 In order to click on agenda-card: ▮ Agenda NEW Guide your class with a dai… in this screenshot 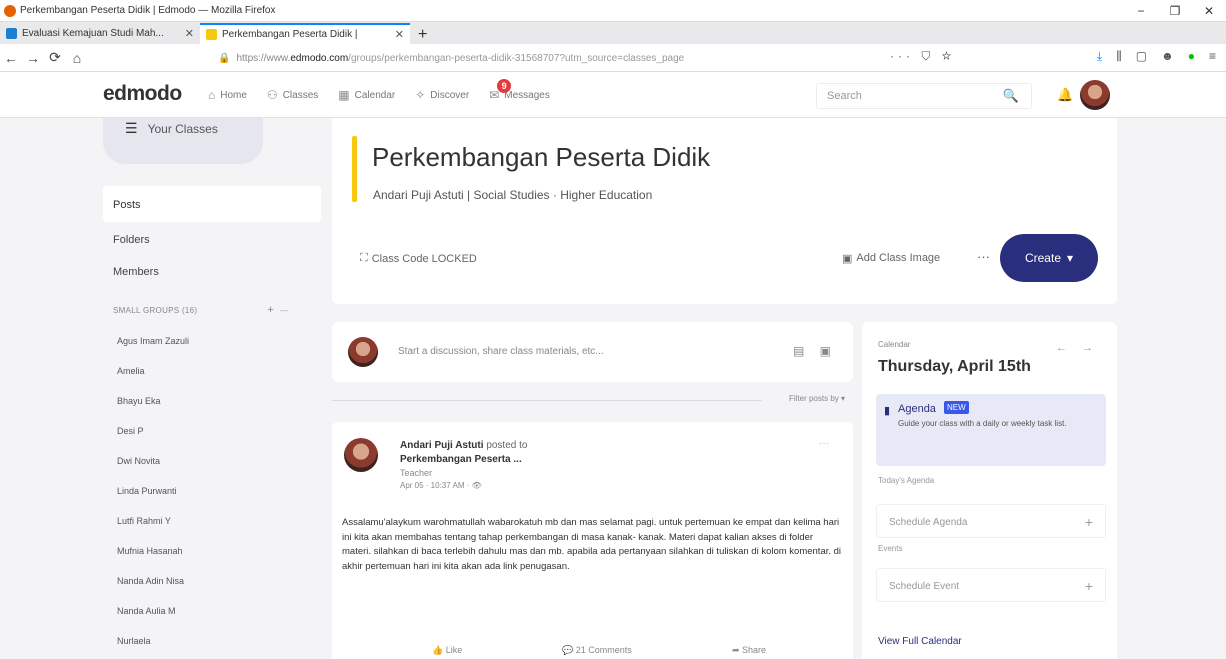, I will do `click(991, 430)`.